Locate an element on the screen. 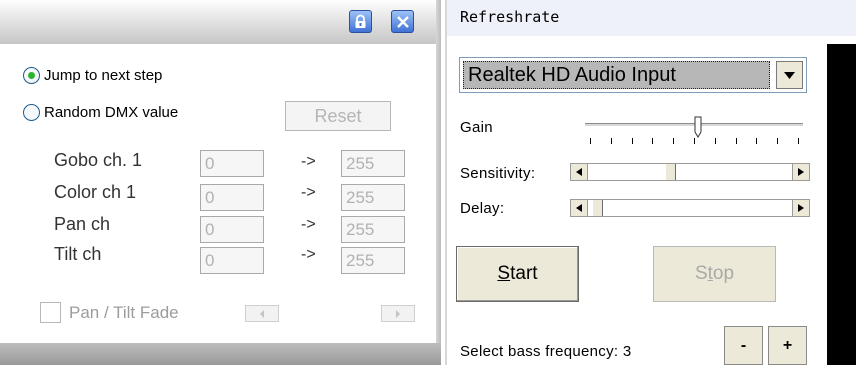  start-button: Start is located at coordinates (517, 274).